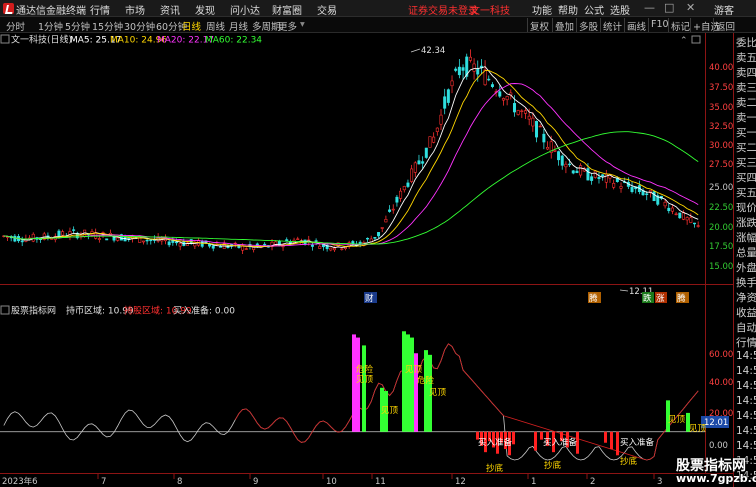 Image resolution: width=756 pixels, height=487 pixels. I want to click on current-value-text: 12.01, so click(716, 423).